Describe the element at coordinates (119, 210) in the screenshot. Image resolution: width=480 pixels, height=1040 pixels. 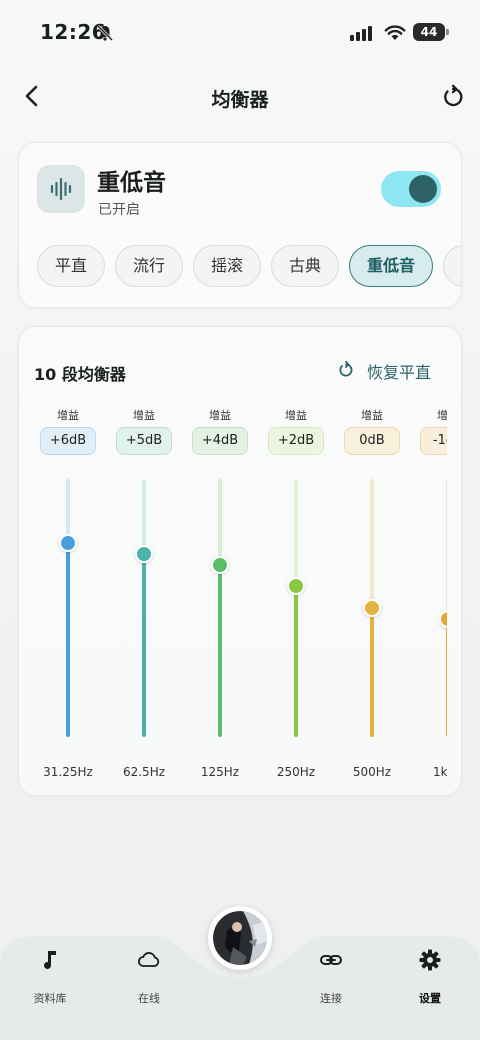
I see `preset-status: 已开启` at that location.